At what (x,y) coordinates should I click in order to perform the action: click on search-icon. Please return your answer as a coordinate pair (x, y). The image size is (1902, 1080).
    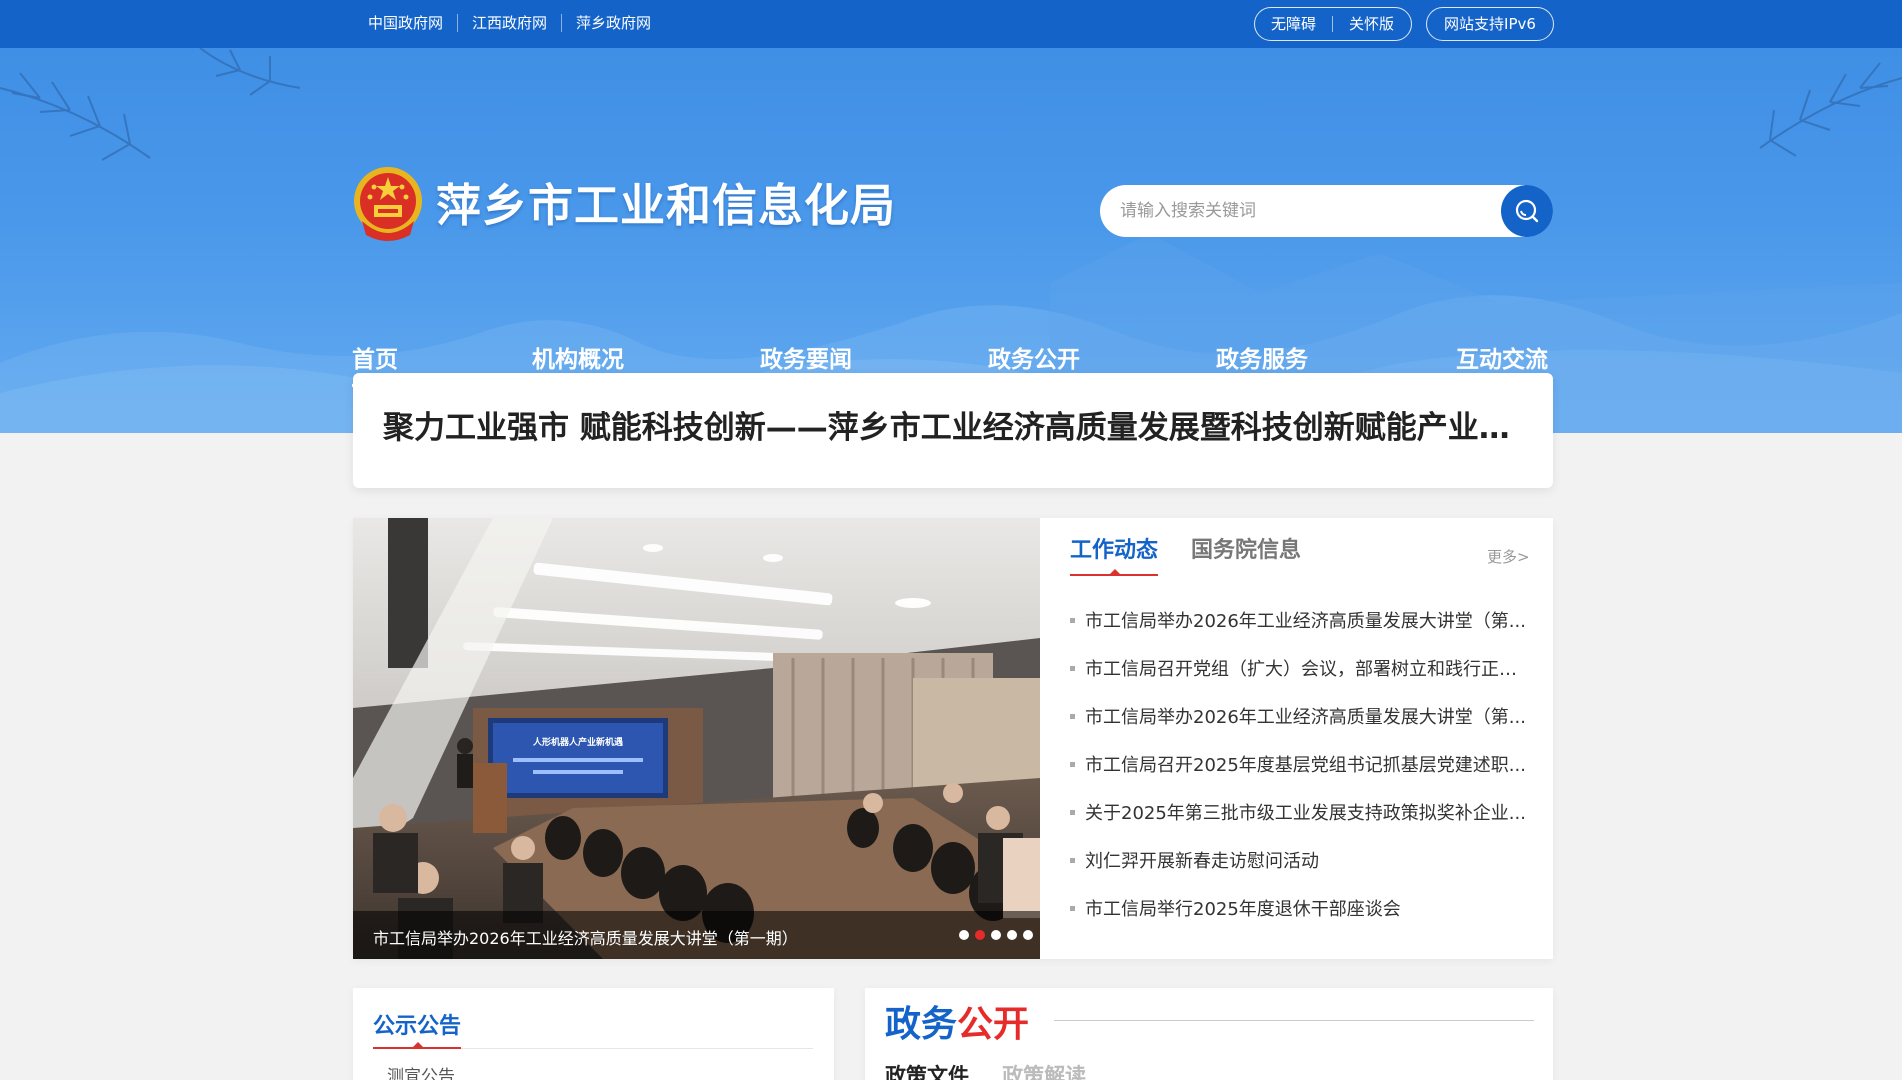
    Looking at the image, I should click on (1527, 211).